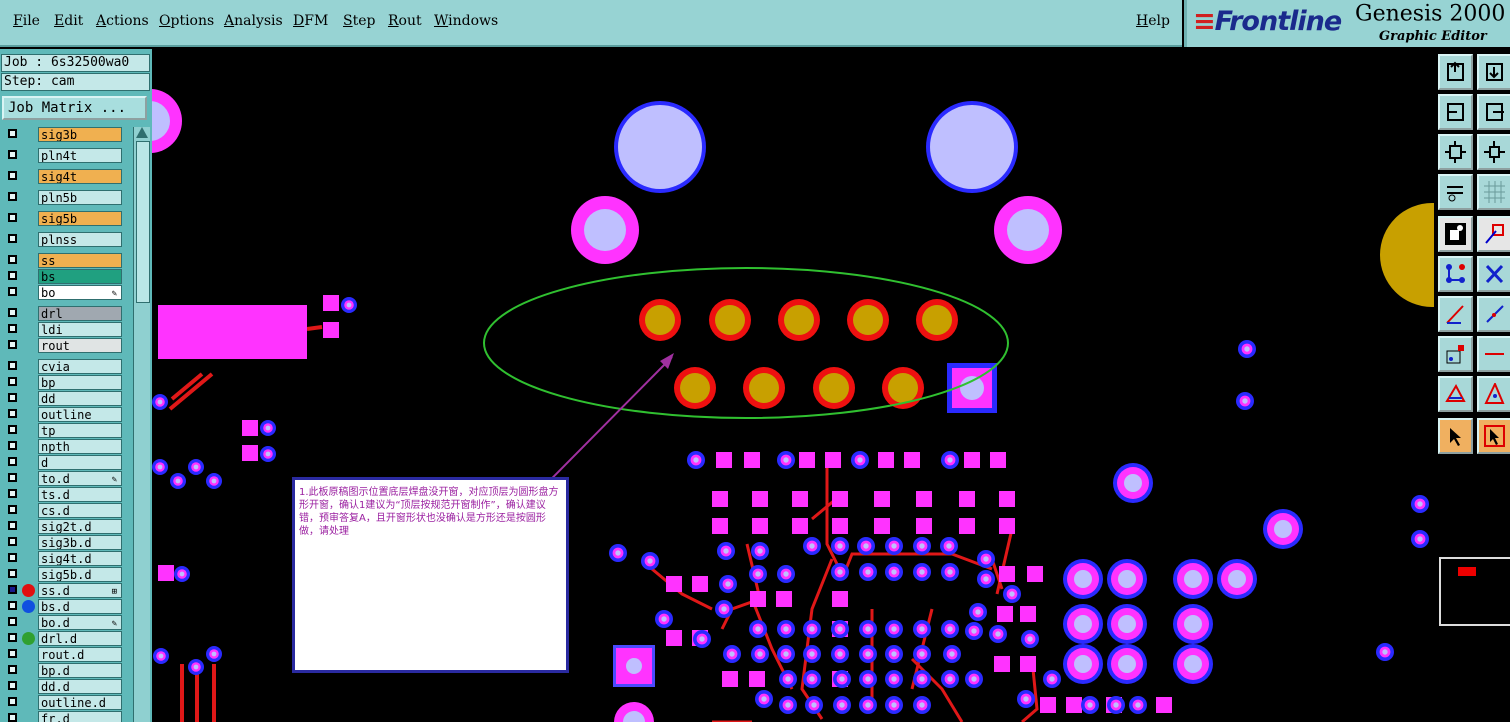  What do you see at coordinates (63, 606) in the screenshot?
I see `layer-row-bs-d: bs.d` at bounding box center [63, 606].